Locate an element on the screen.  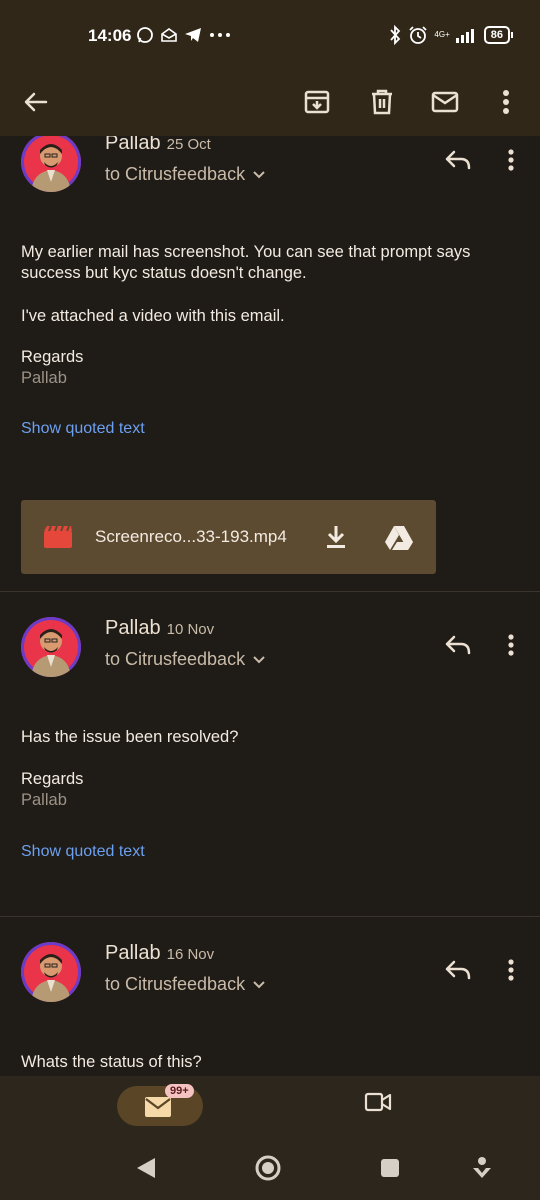
message-body: I've attached a video with this email. is located at coordinates (153, 316).